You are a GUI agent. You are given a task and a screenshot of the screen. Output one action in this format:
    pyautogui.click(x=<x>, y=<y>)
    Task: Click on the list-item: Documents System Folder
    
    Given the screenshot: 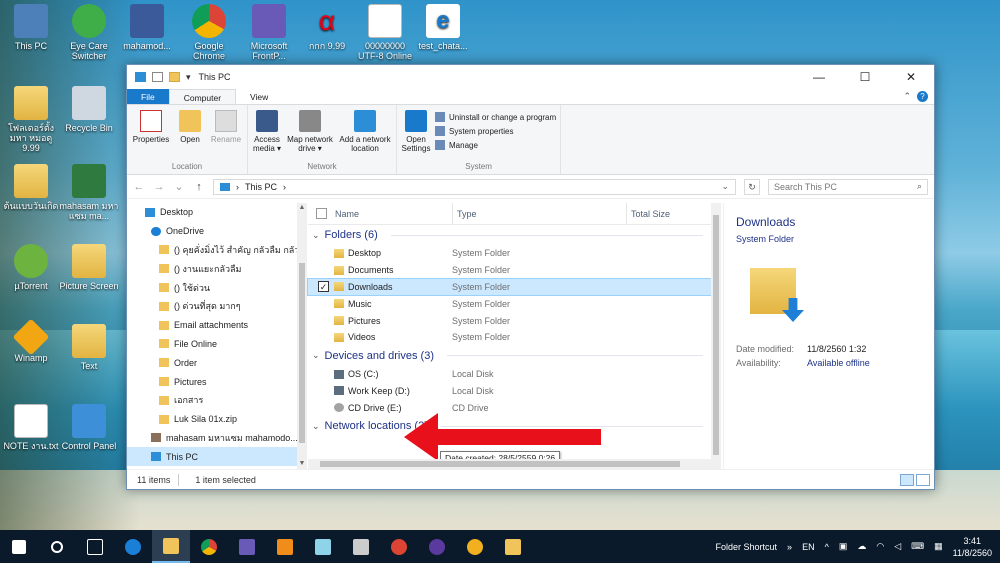 What is the action you would take?
    pyautogui.click(x=509, y=270)
    